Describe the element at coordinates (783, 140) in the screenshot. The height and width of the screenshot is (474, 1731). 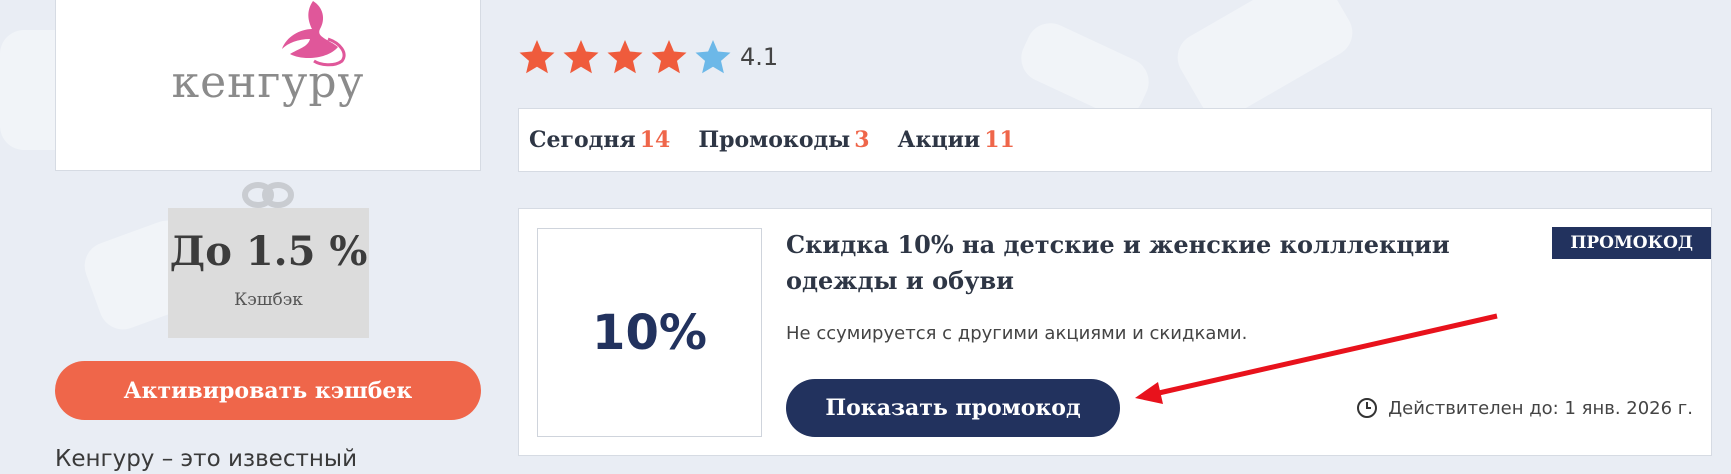
I see `tab-promocodes: Промокоды 3` at that location.